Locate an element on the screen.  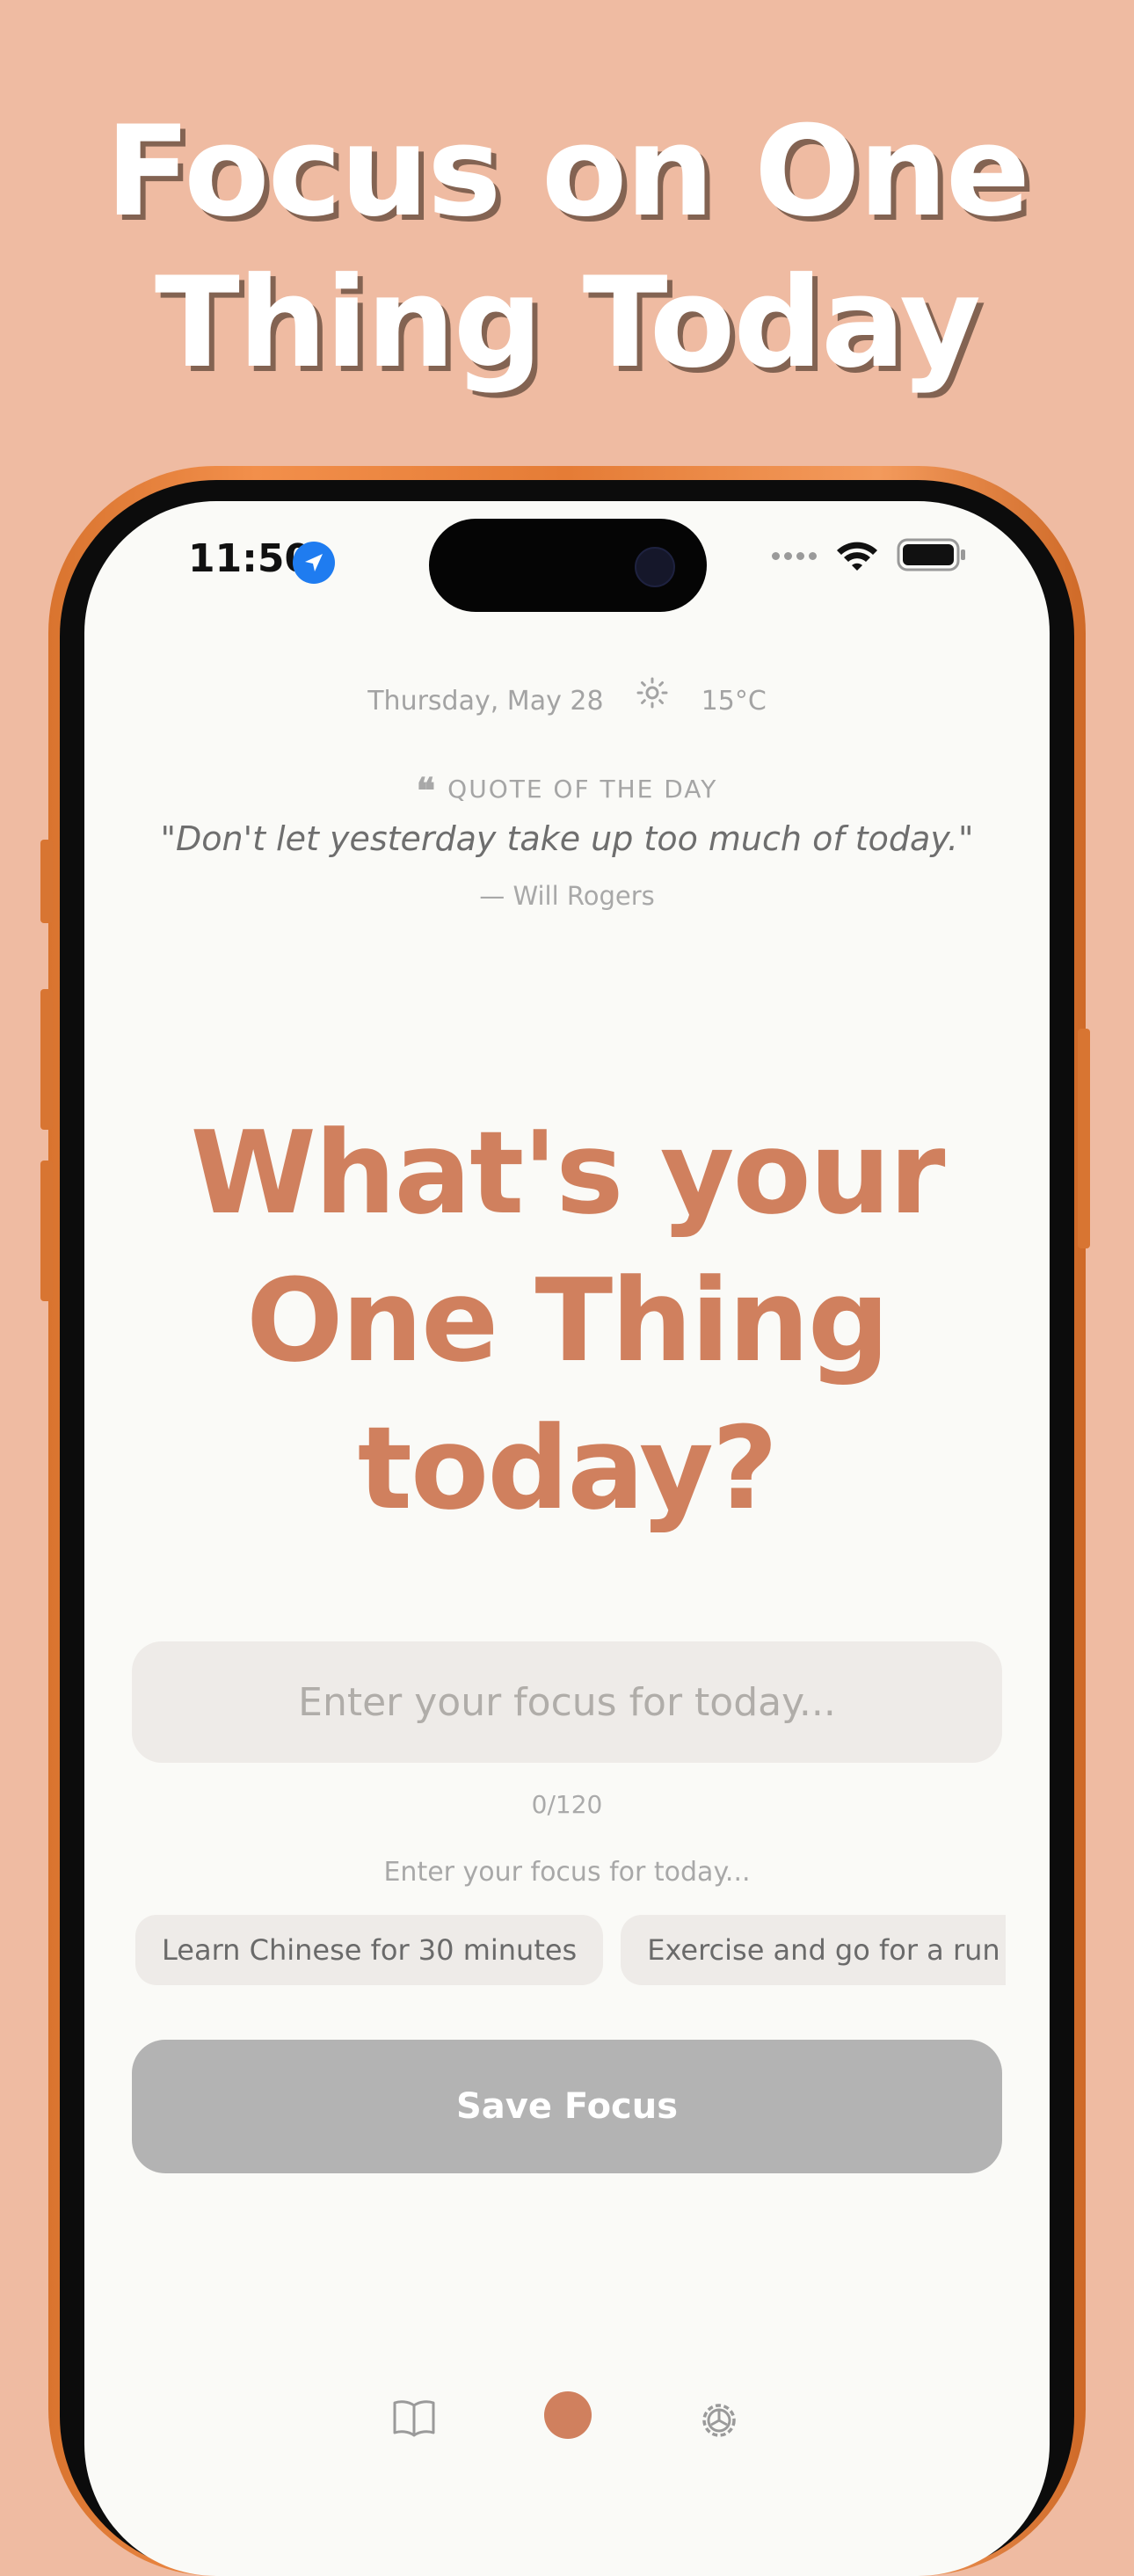
signal-dots-icon is located at coordinates (797, 556).